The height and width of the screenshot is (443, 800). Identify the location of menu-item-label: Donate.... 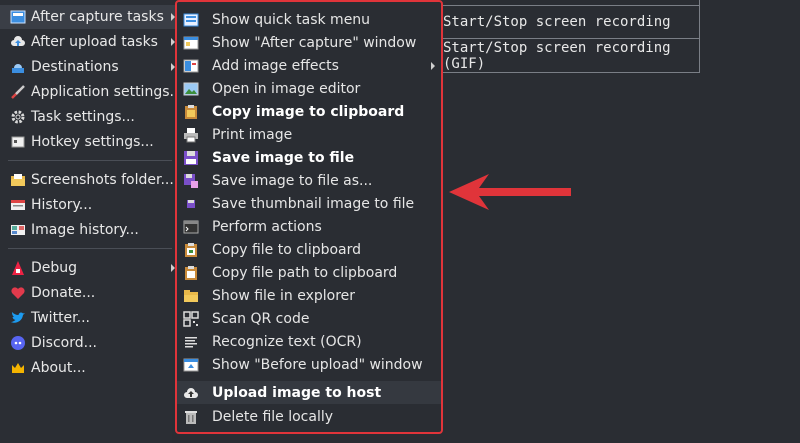
(63, 293).